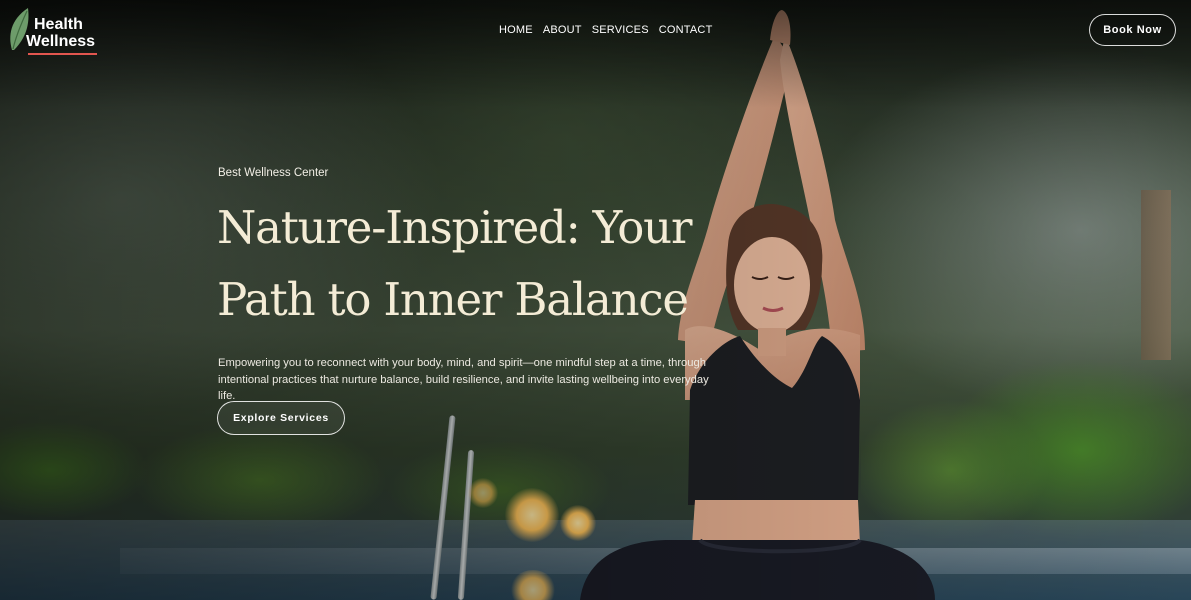 This screenshot has height=600, width=1191. What do you see at coordinates (281, 418) in the screenshot?
I see `explore-services-button: Explore Services` at bounding box center [281, 418].